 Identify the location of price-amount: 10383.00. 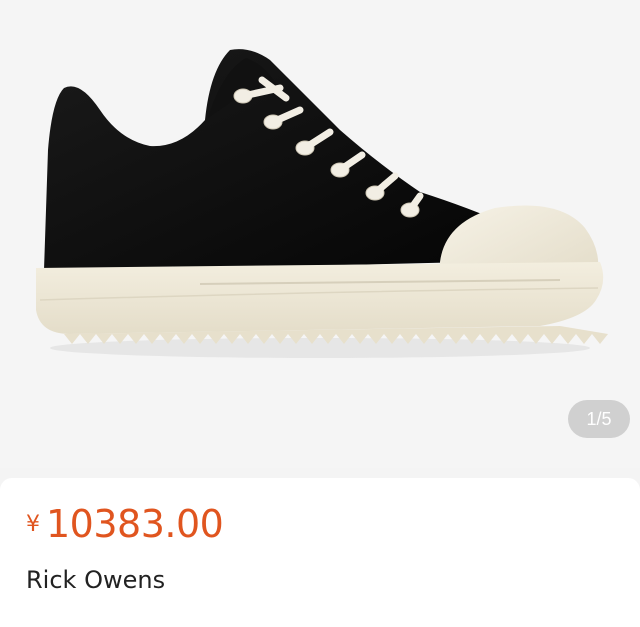
(135, 524).